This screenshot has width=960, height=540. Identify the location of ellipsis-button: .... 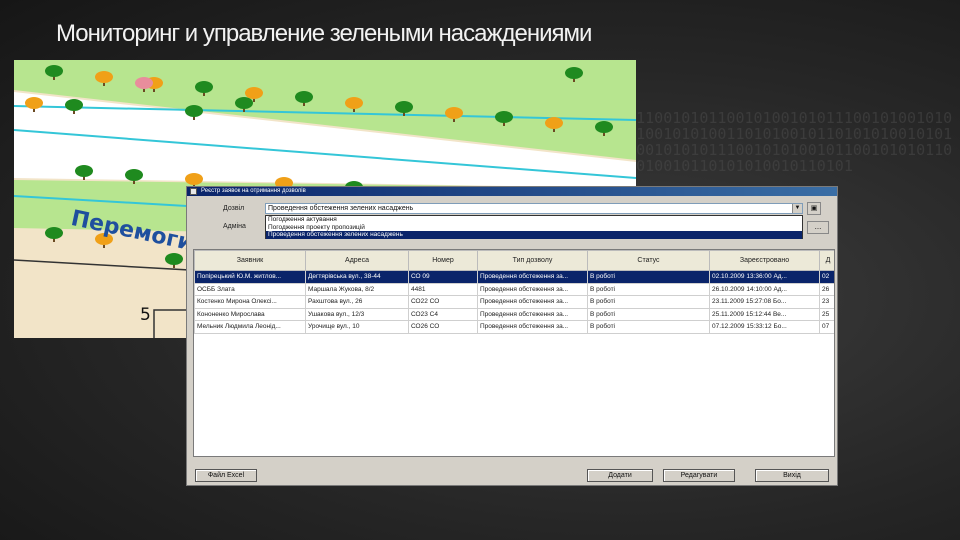
(818, 227).